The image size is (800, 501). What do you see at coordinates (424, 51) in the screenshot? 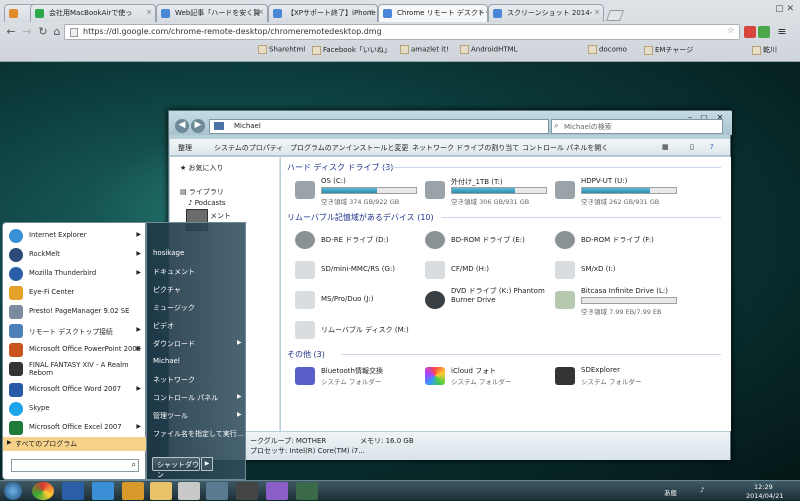
I see `bookmark: amazlet it!` at bounding box center [424, 51].